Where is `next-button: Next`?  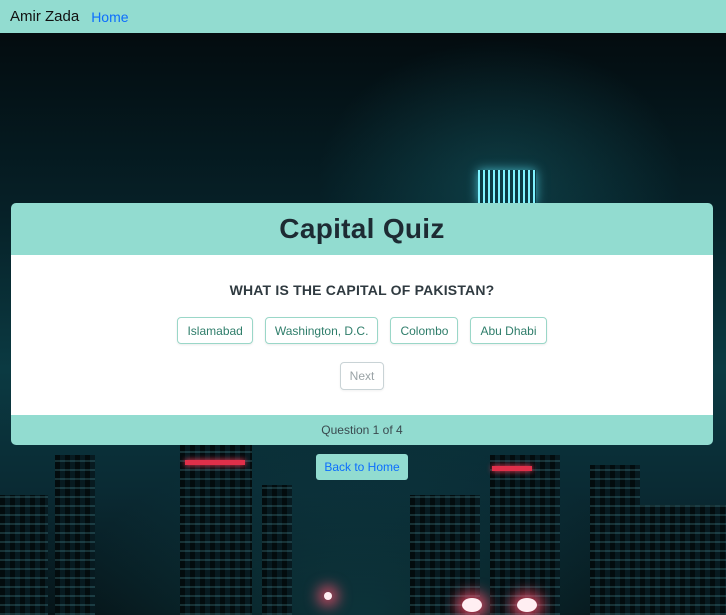 next-button: Next is located at coordinates (362, 376).